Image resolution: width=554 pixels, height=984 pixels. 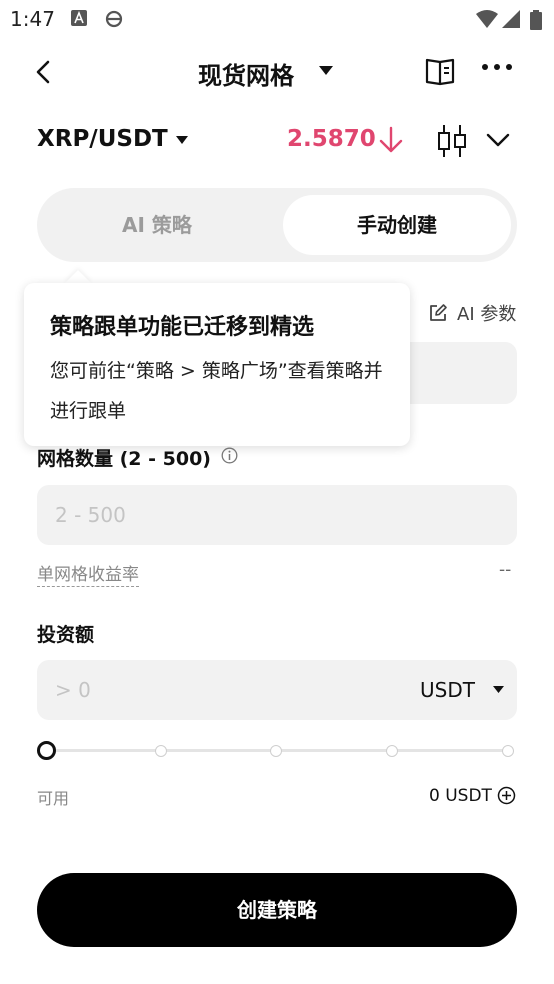 I want to click on battery-icon, so click(x=536, y=20).